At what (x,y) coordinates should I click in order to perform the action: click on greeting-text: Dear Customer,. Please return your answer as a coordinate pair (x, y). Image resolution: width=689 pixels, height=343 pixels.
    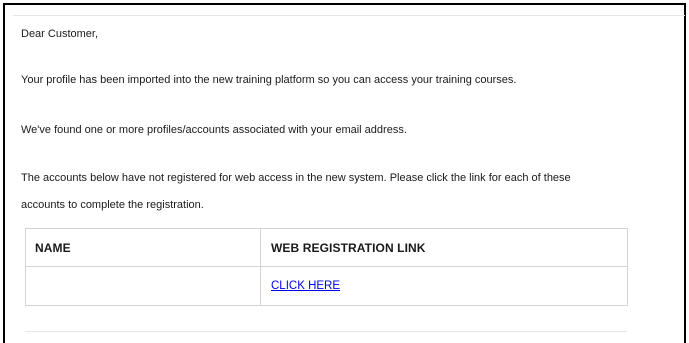
    Looking at the image, I should click on (60, 34).